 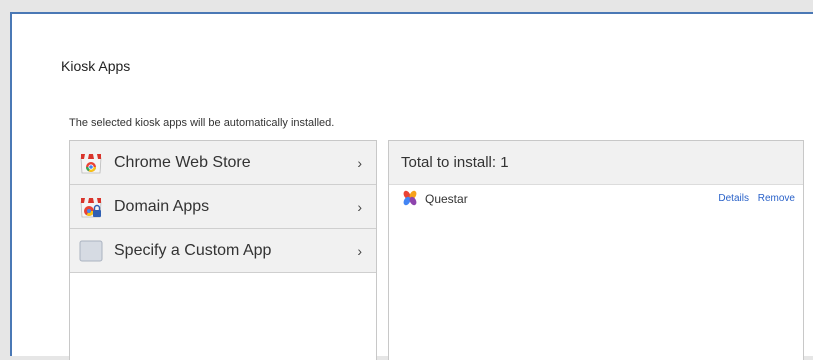 What do you see at coordinates (596, 163) in the screenshot?
I see `install-count-header: Total to install: 1` at bounding box center [596, 163].